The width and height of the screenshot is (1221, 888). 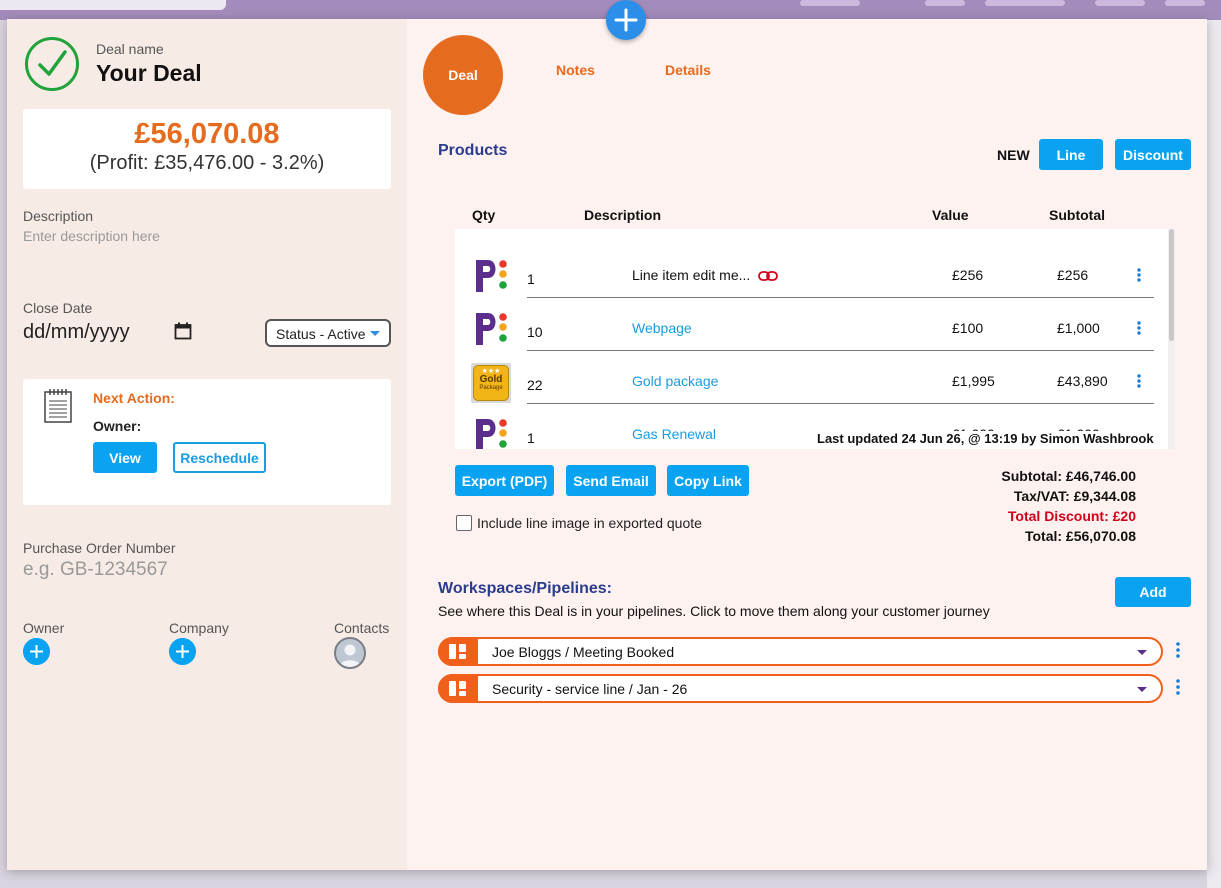 I want to click on new-label: NEW, so click(x=1013, y=155).